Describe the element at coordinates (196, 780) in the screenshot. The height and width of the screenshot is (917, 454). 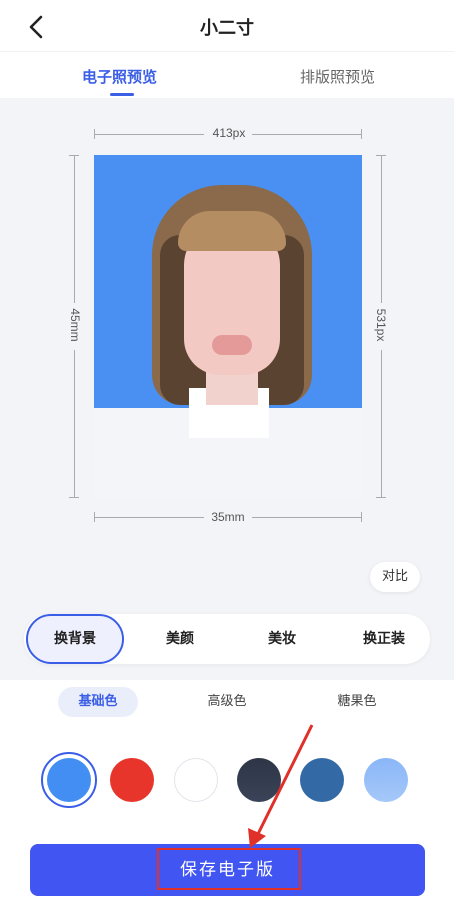
I see `swatch-white` at that location.